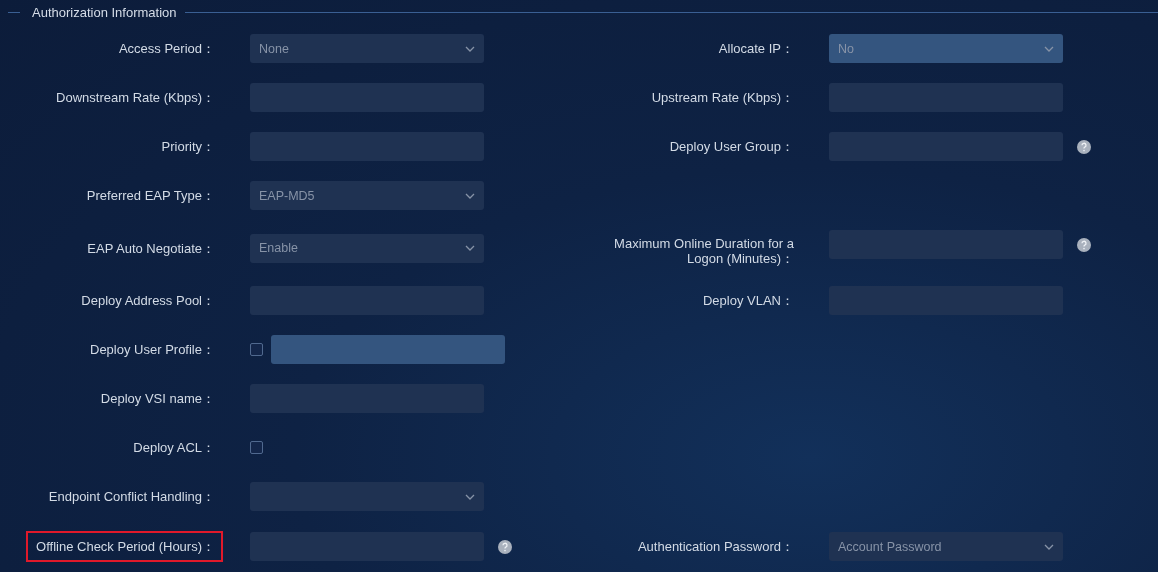 The height and width of the screenshot is (572, 1158). I want to click on dropdown, so click(367, 496).